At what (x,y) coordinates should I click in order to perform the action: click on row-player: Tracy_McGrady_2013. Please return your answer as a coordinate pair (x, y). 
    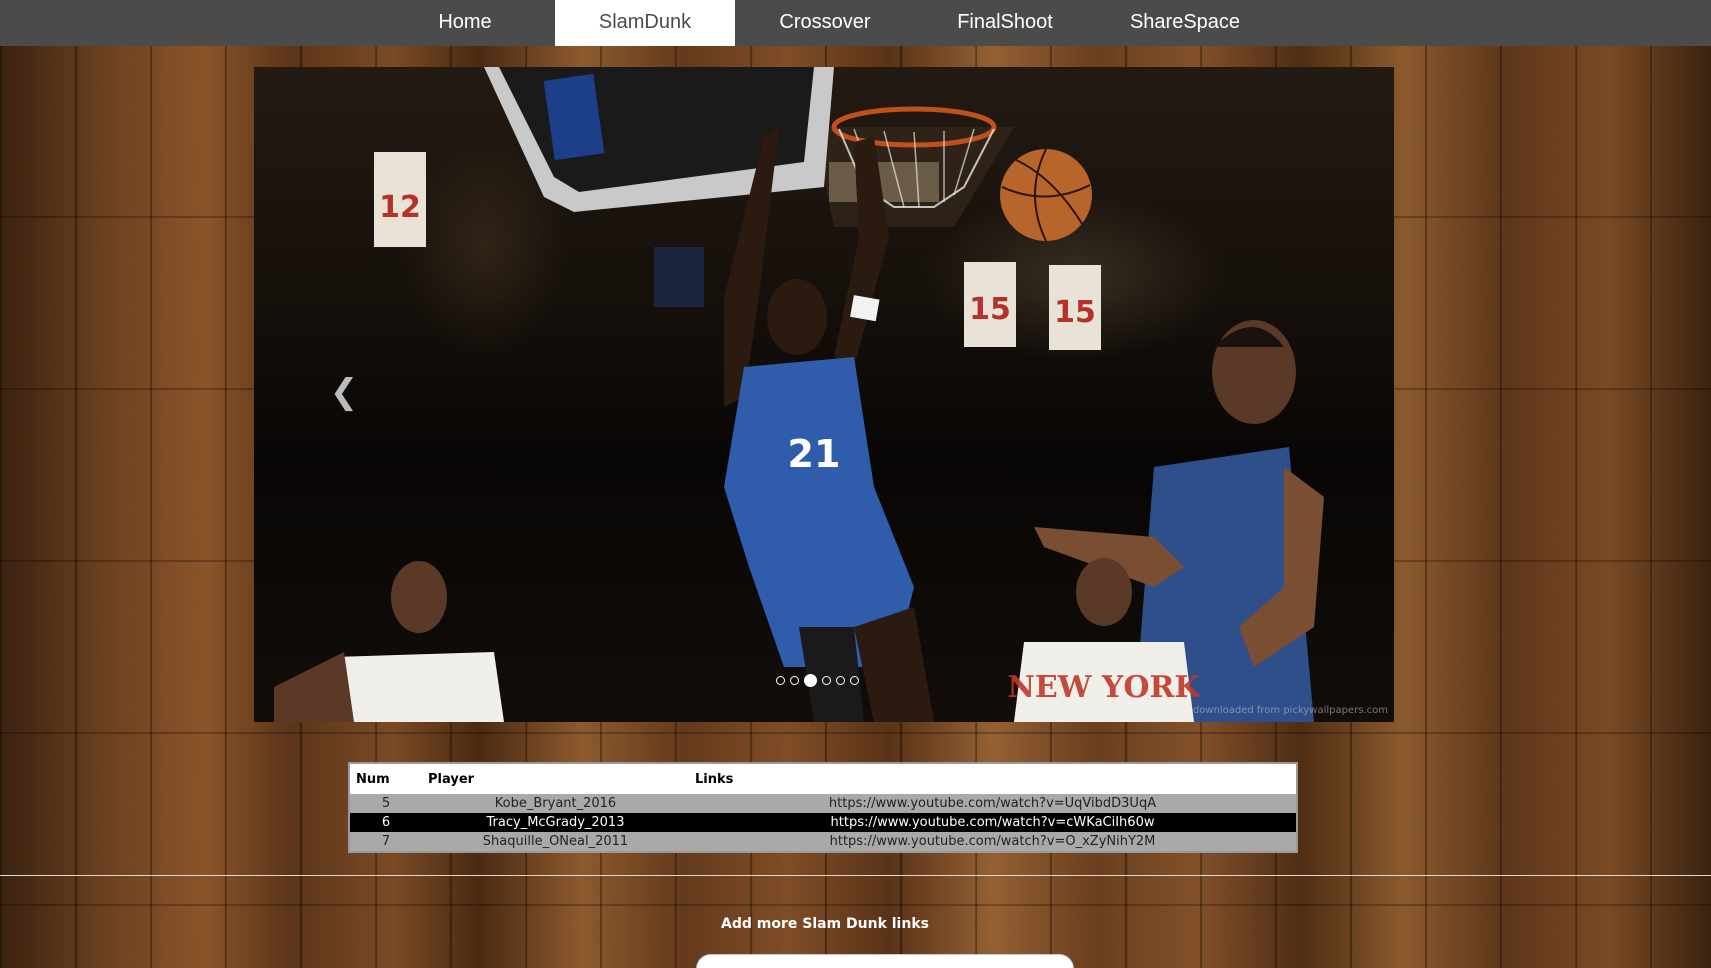
    Looking at the image, I should click on (555, 822).